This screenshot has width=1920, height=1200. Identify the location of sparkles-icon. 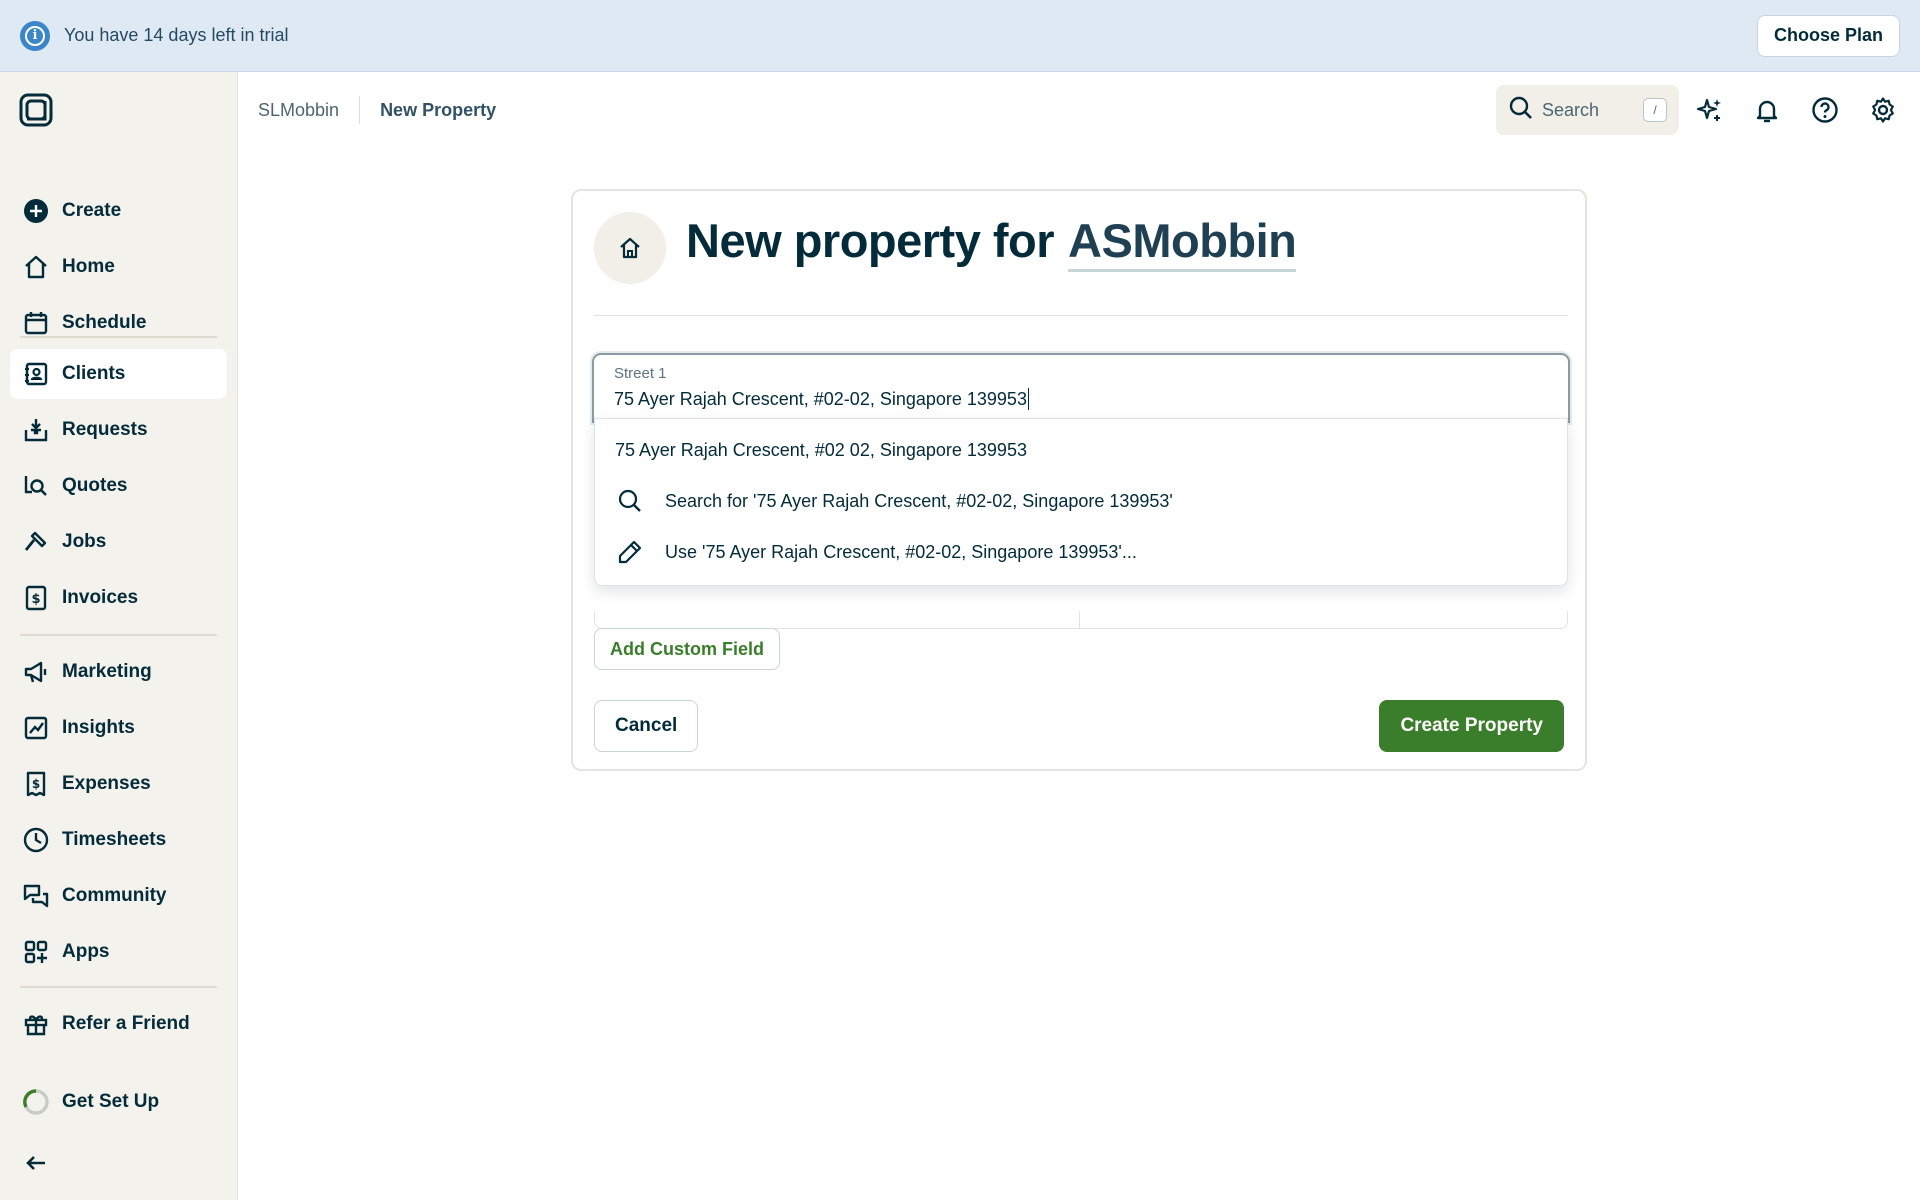
(1710, 110).